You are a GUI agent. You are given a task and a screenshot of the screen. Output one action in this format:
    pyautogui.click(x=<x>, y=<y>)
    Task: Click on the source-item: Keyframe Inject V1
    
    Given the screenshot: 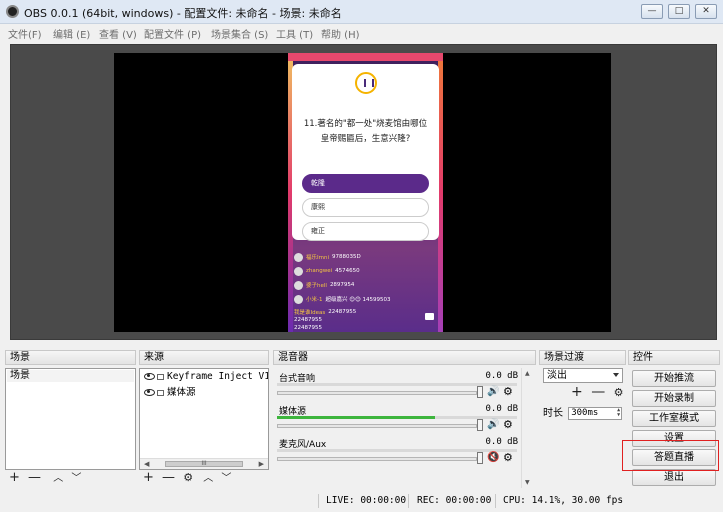 What is the action you would take?
    pyautogui.click(x=206, y=377)
    